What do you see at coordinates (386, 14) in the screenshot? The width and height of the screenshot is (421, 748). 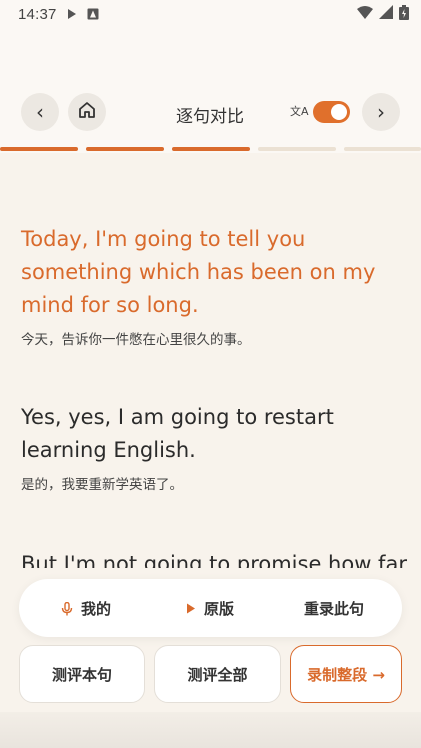 I see `signal-icon` at bounding box center [386, 14].